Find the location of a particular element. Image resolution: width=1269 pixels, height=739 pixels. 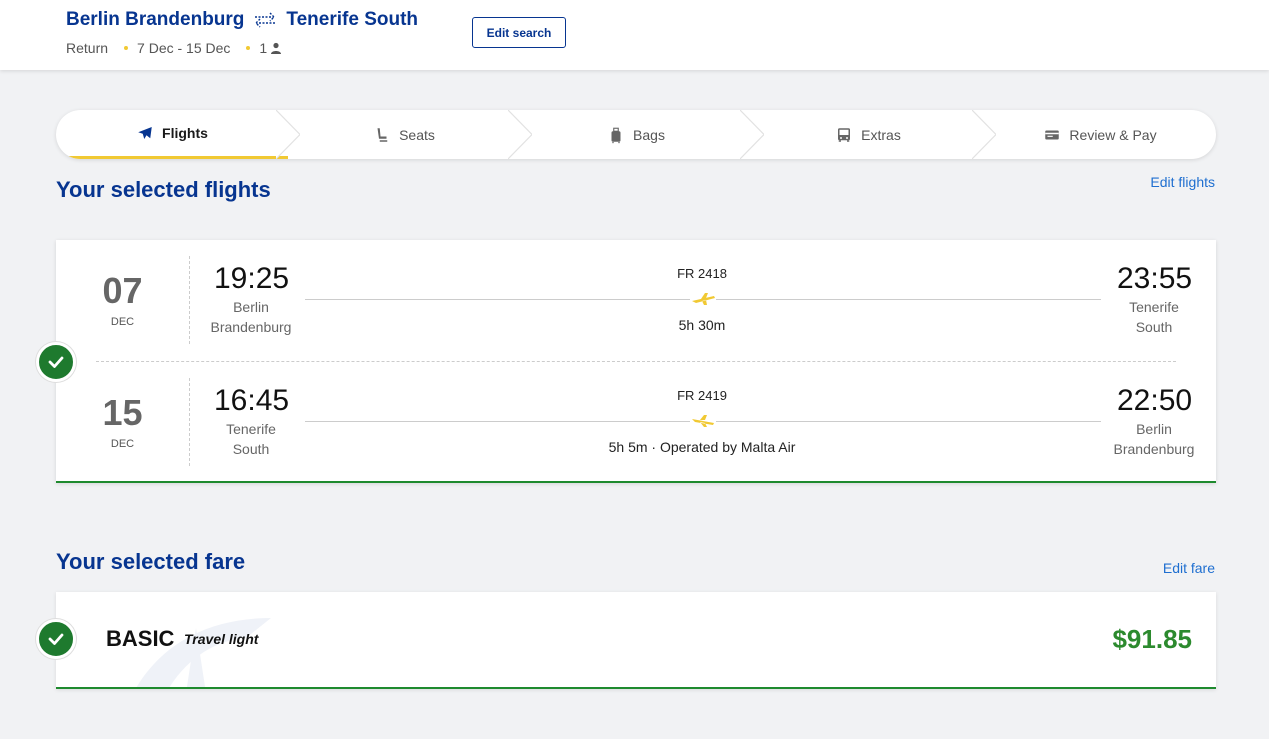

plane-icon is located at coordinates (145, 133).